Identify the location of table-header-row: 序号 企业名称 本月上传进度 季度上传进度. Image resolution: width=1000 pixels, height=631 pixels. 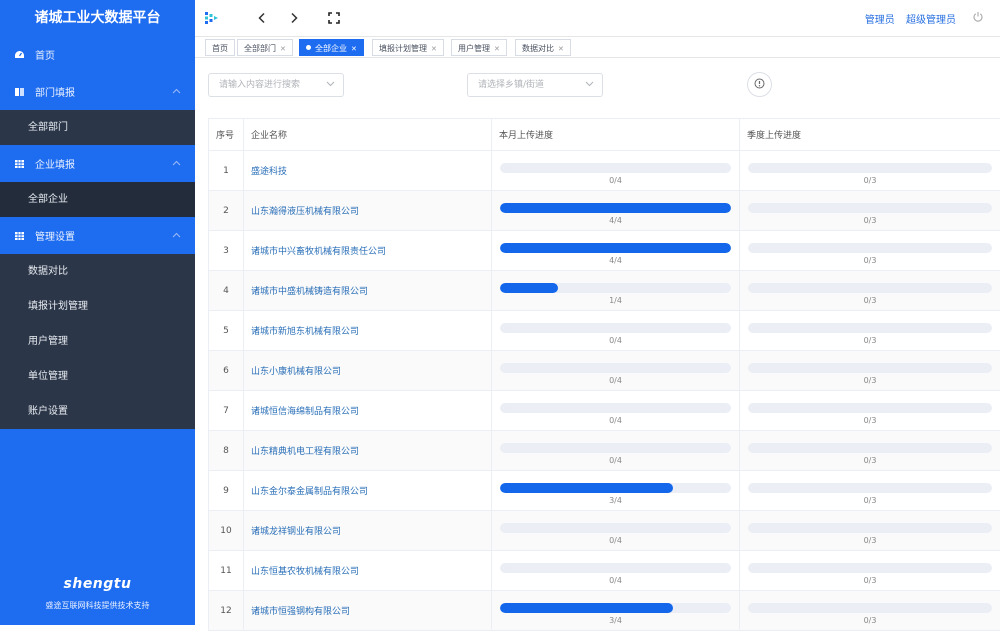
(604, 135).